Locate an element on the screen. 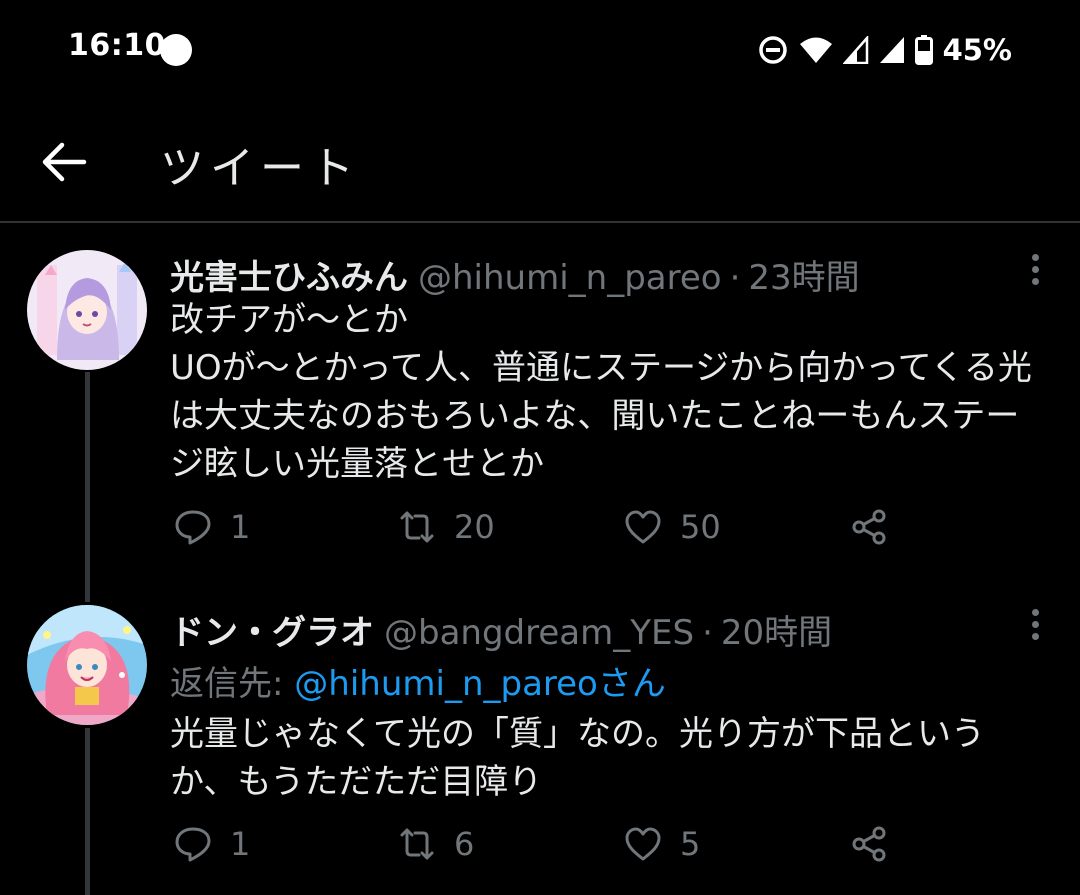 This screenshot has width=1080, height=895. like-count: 50 is located at coordinates (700, 527).